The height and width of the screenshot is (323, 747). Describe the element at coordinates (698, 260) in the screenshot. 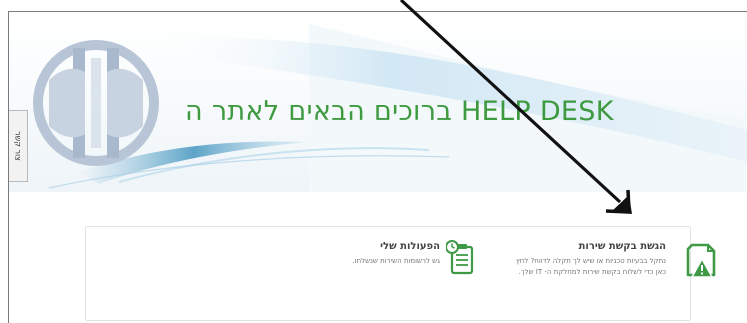

I see `warning-document-icon` at that location.